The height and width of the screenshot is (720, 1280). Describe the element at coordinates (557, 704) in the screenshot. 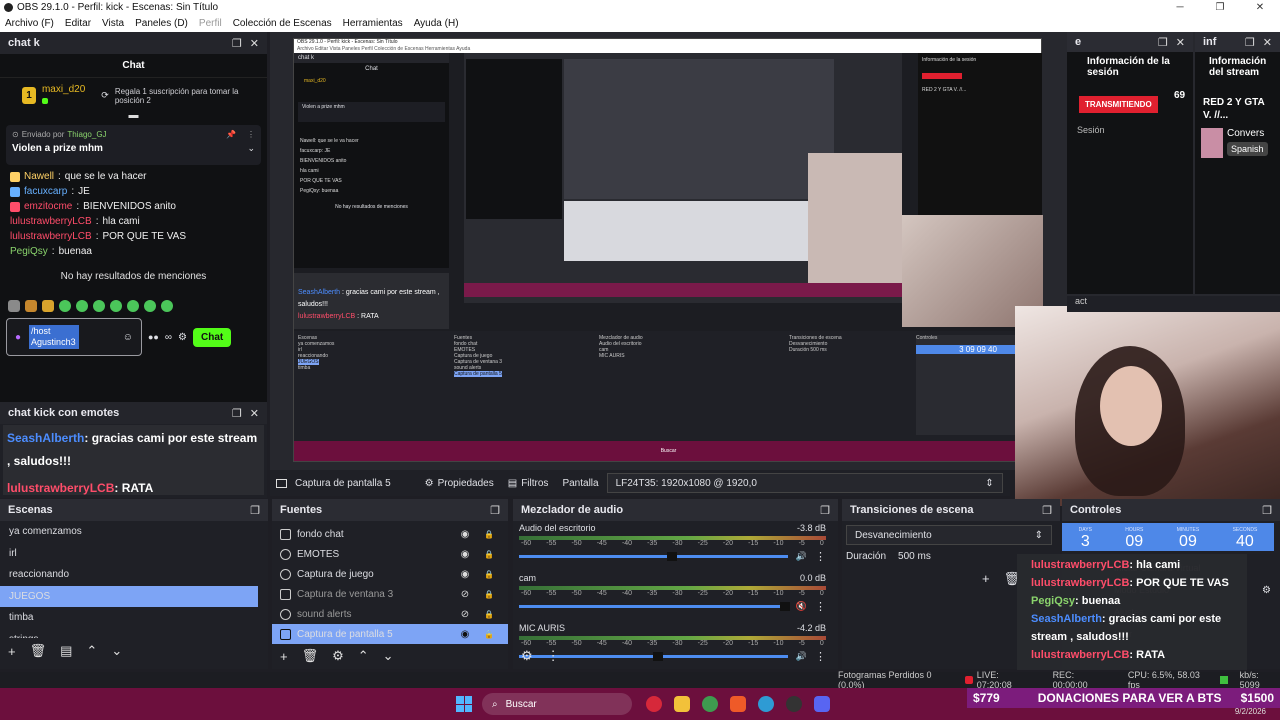

I see `taskbar-search: ⌕ Buscar` at that location.